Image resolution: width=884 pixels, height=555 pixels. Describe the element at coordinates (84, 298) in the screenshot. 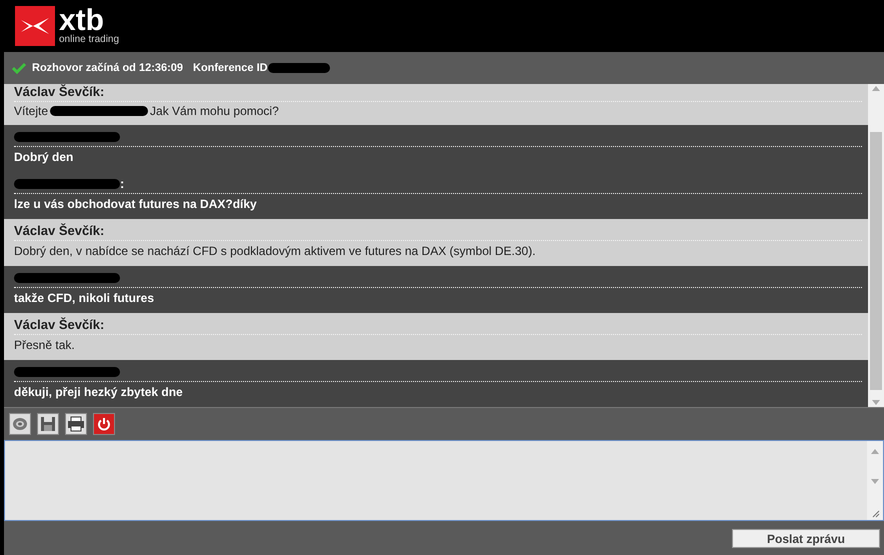

I see `message-text: takže CFD, nikoli futures` at that location.